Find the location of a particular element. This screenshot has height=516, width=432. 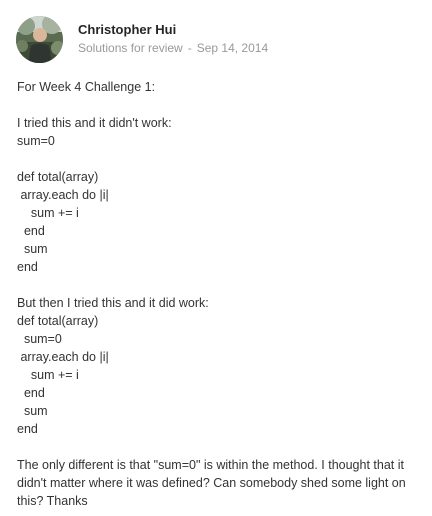

body-line: For Week 4 Challenge 1: is located at coordinates (86, 87).